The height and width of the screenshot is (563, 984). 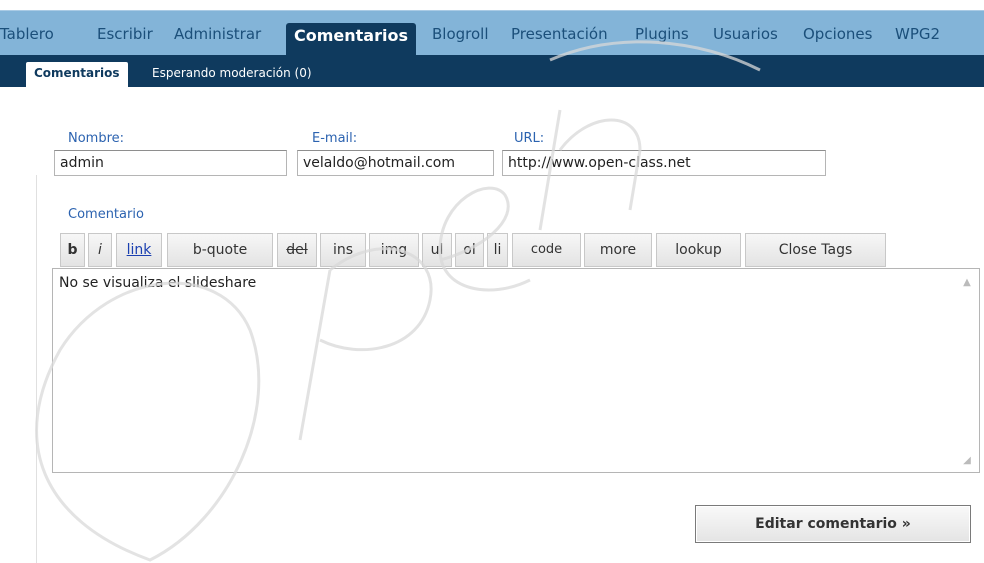 What do you see at coordinates (492, 71) in the screenshot?
I see `sub-nav: Comentarios Esperando moderación (0)` at bounding box center [492, 71].